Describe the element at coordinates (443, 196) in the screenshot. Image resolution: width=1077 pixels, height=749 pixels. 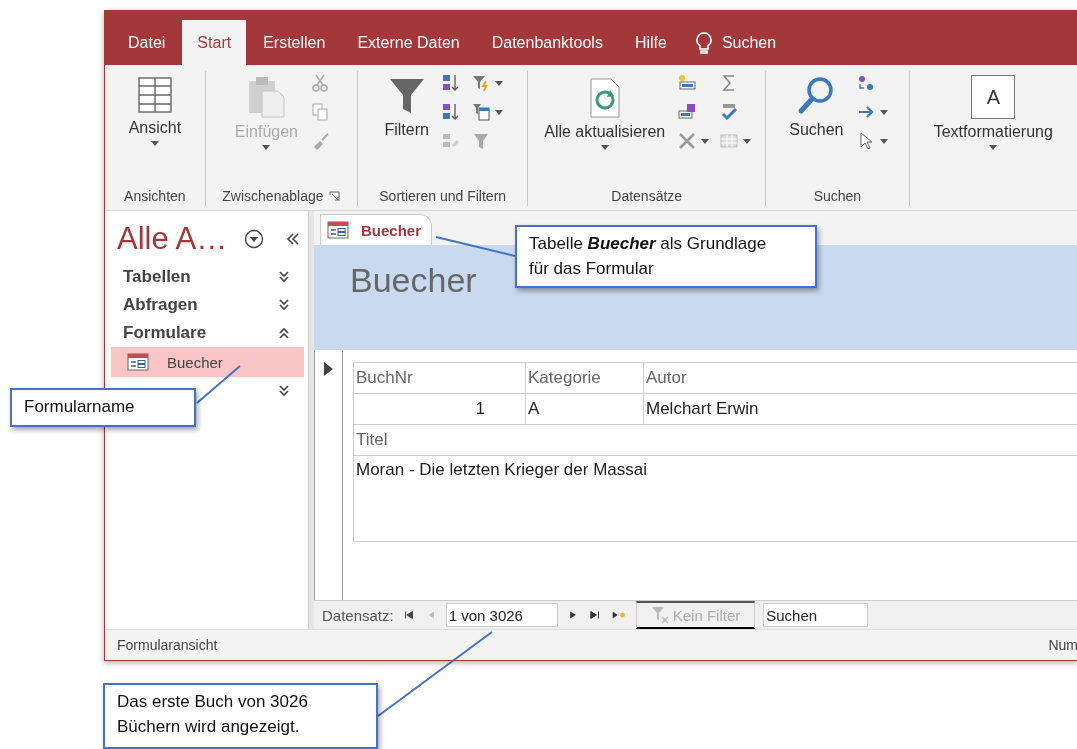
I see `group-label: Sortieren und Filtern` at that location.